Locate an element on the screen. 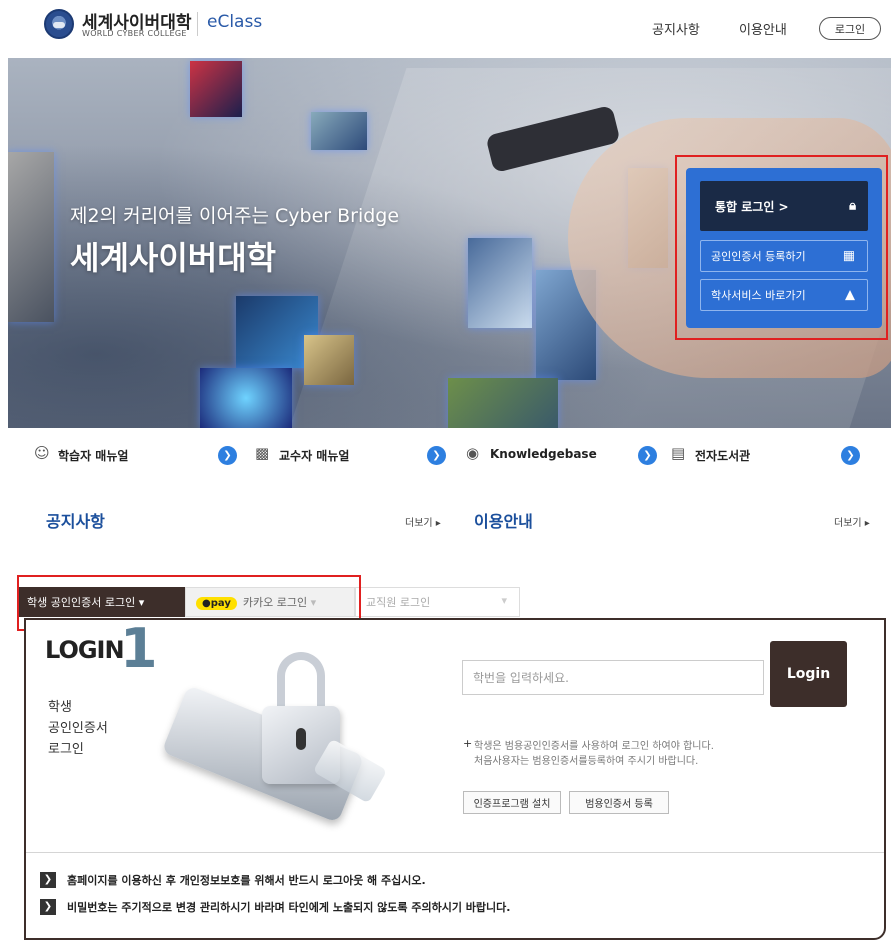 This screenshot has height=943, width=891. padlock-shackle-illustration is located at coordinates (301, 682).